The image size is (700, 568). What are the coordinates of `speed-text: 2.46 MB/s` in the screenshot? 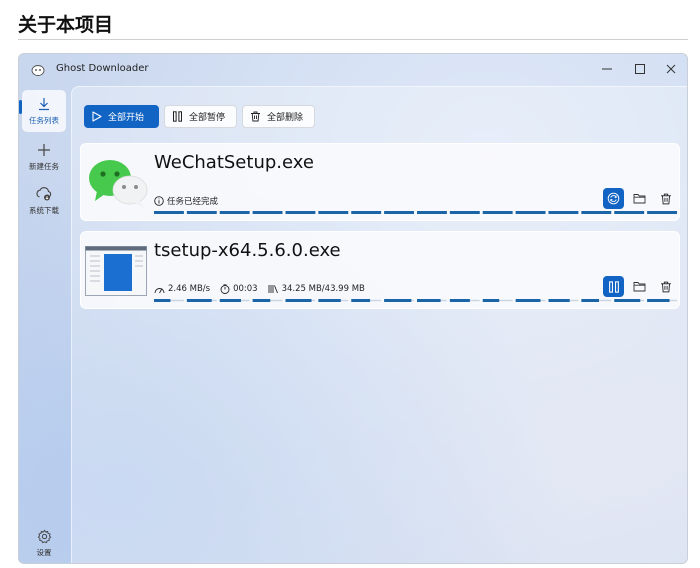 It's located at (189, 289).